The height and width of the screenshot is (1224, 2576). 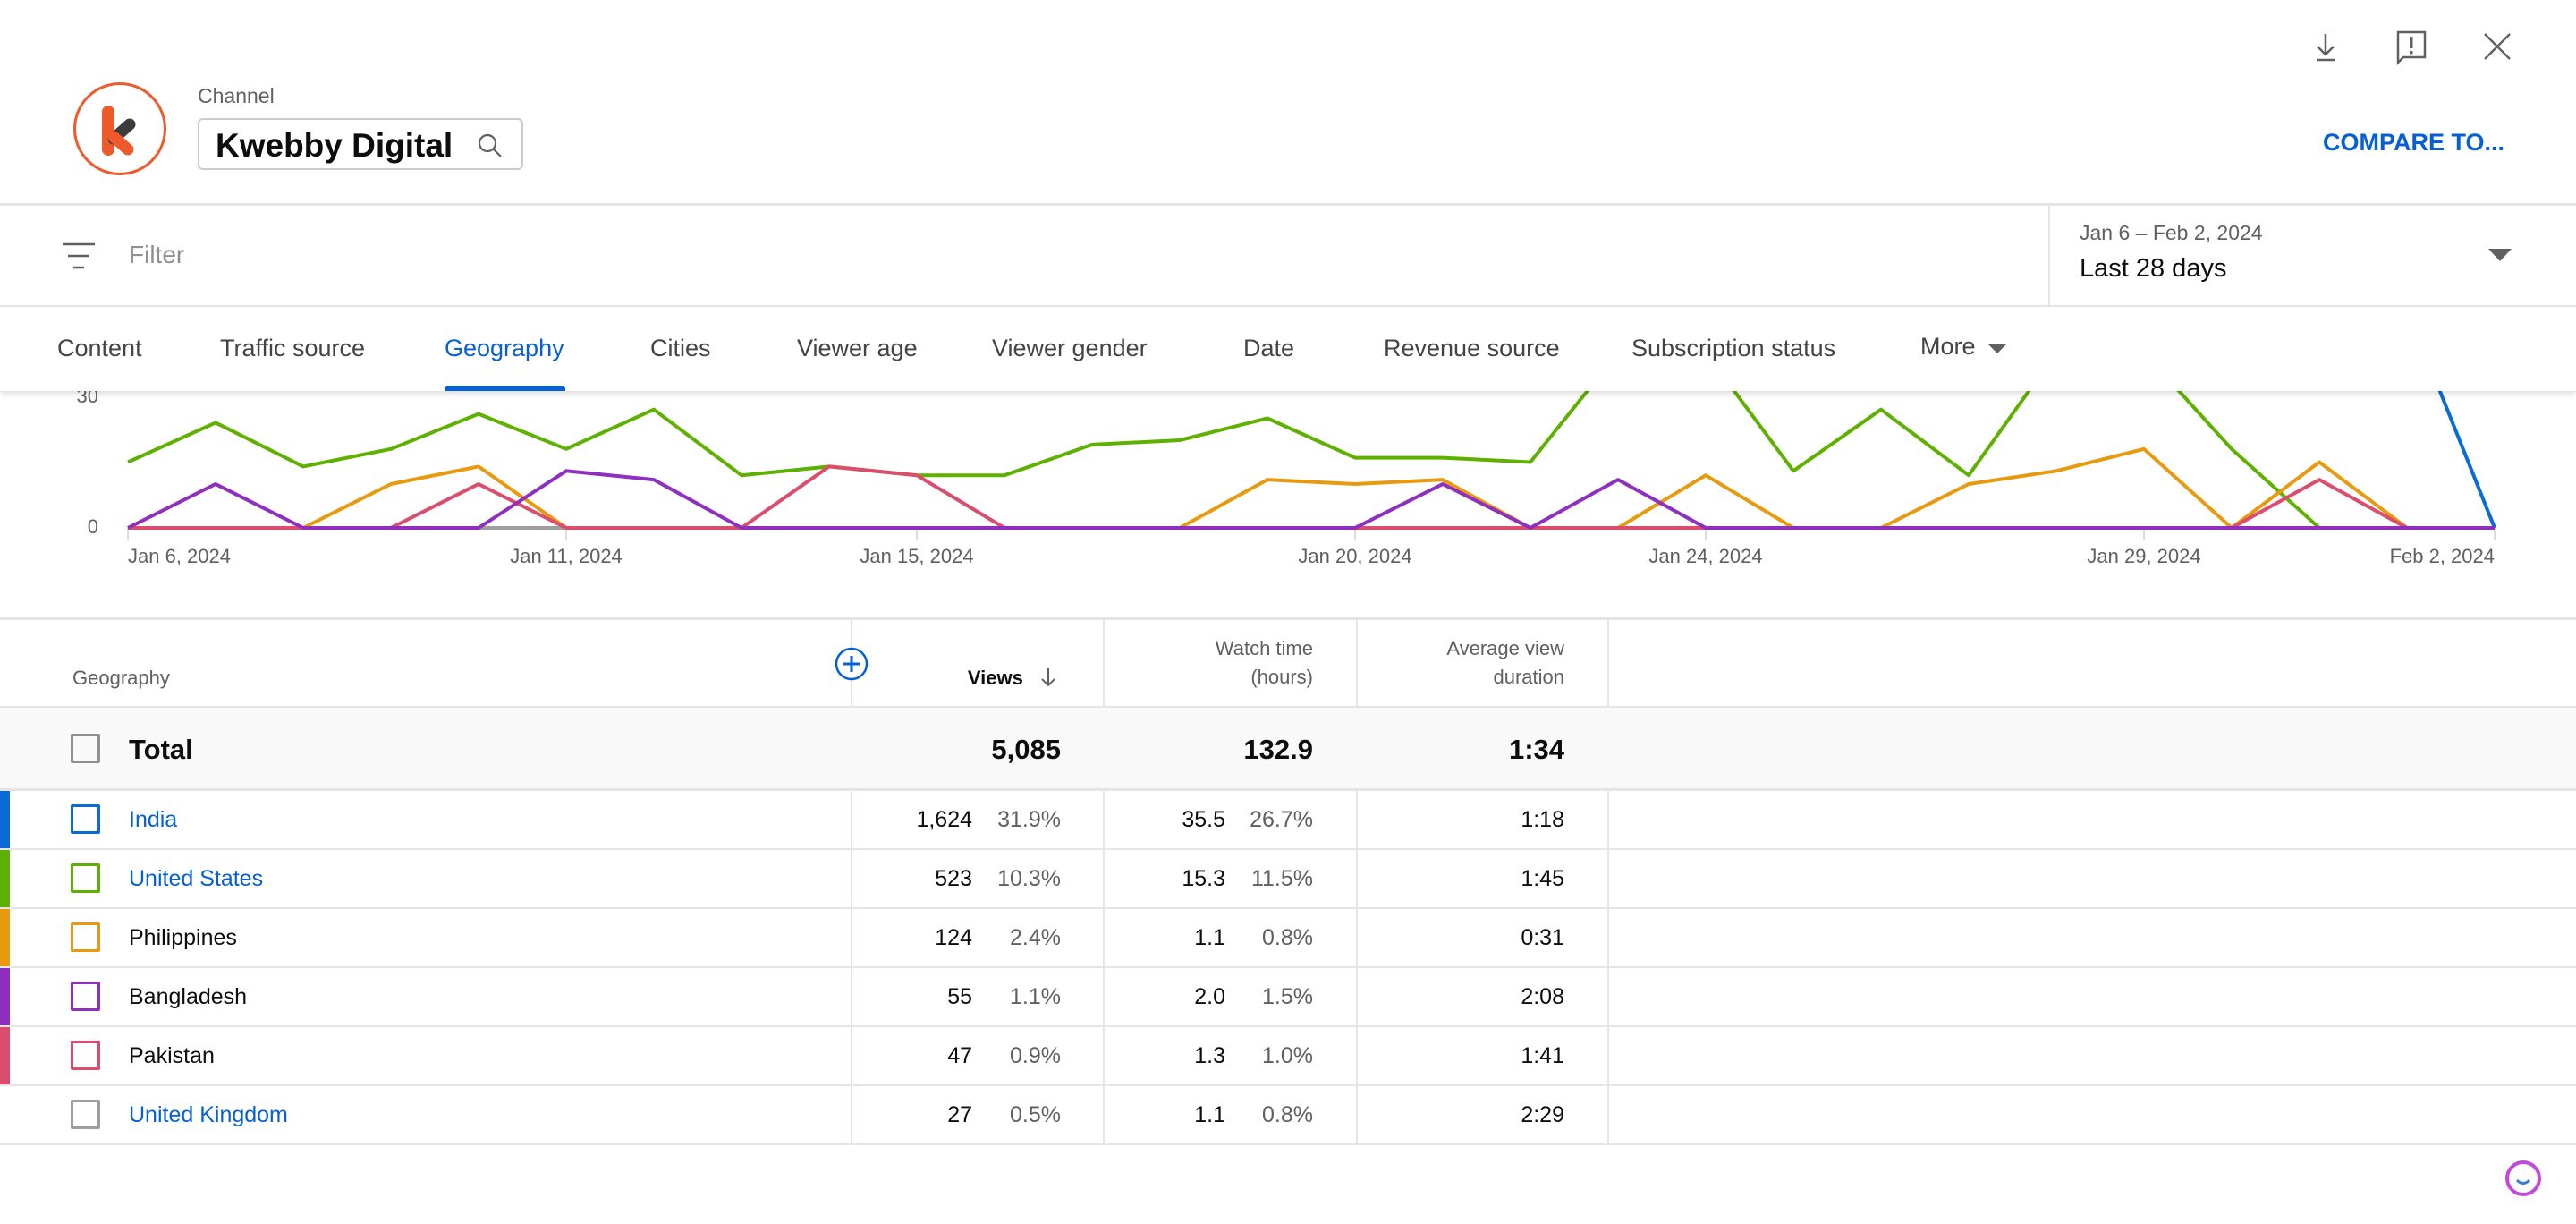 I want to click on channel-search-box: Kwebby Digital, so click(x=360, y=144).